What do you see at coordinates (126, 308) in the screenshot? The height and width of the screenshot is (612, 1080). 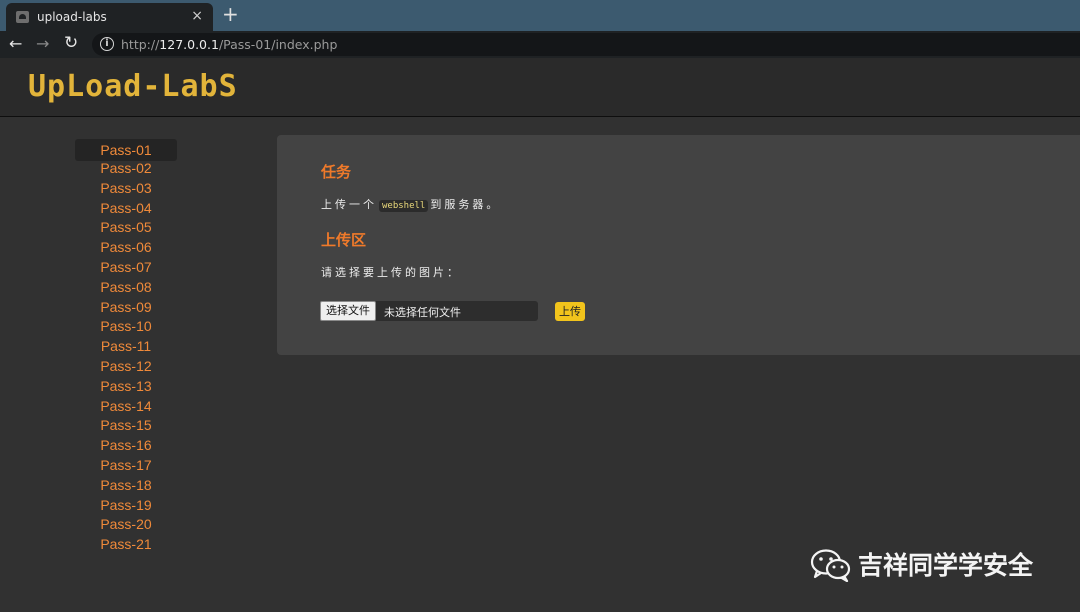 I see `sidebar-item-pass-09: Pass-09` at bounding box center [126, 308].